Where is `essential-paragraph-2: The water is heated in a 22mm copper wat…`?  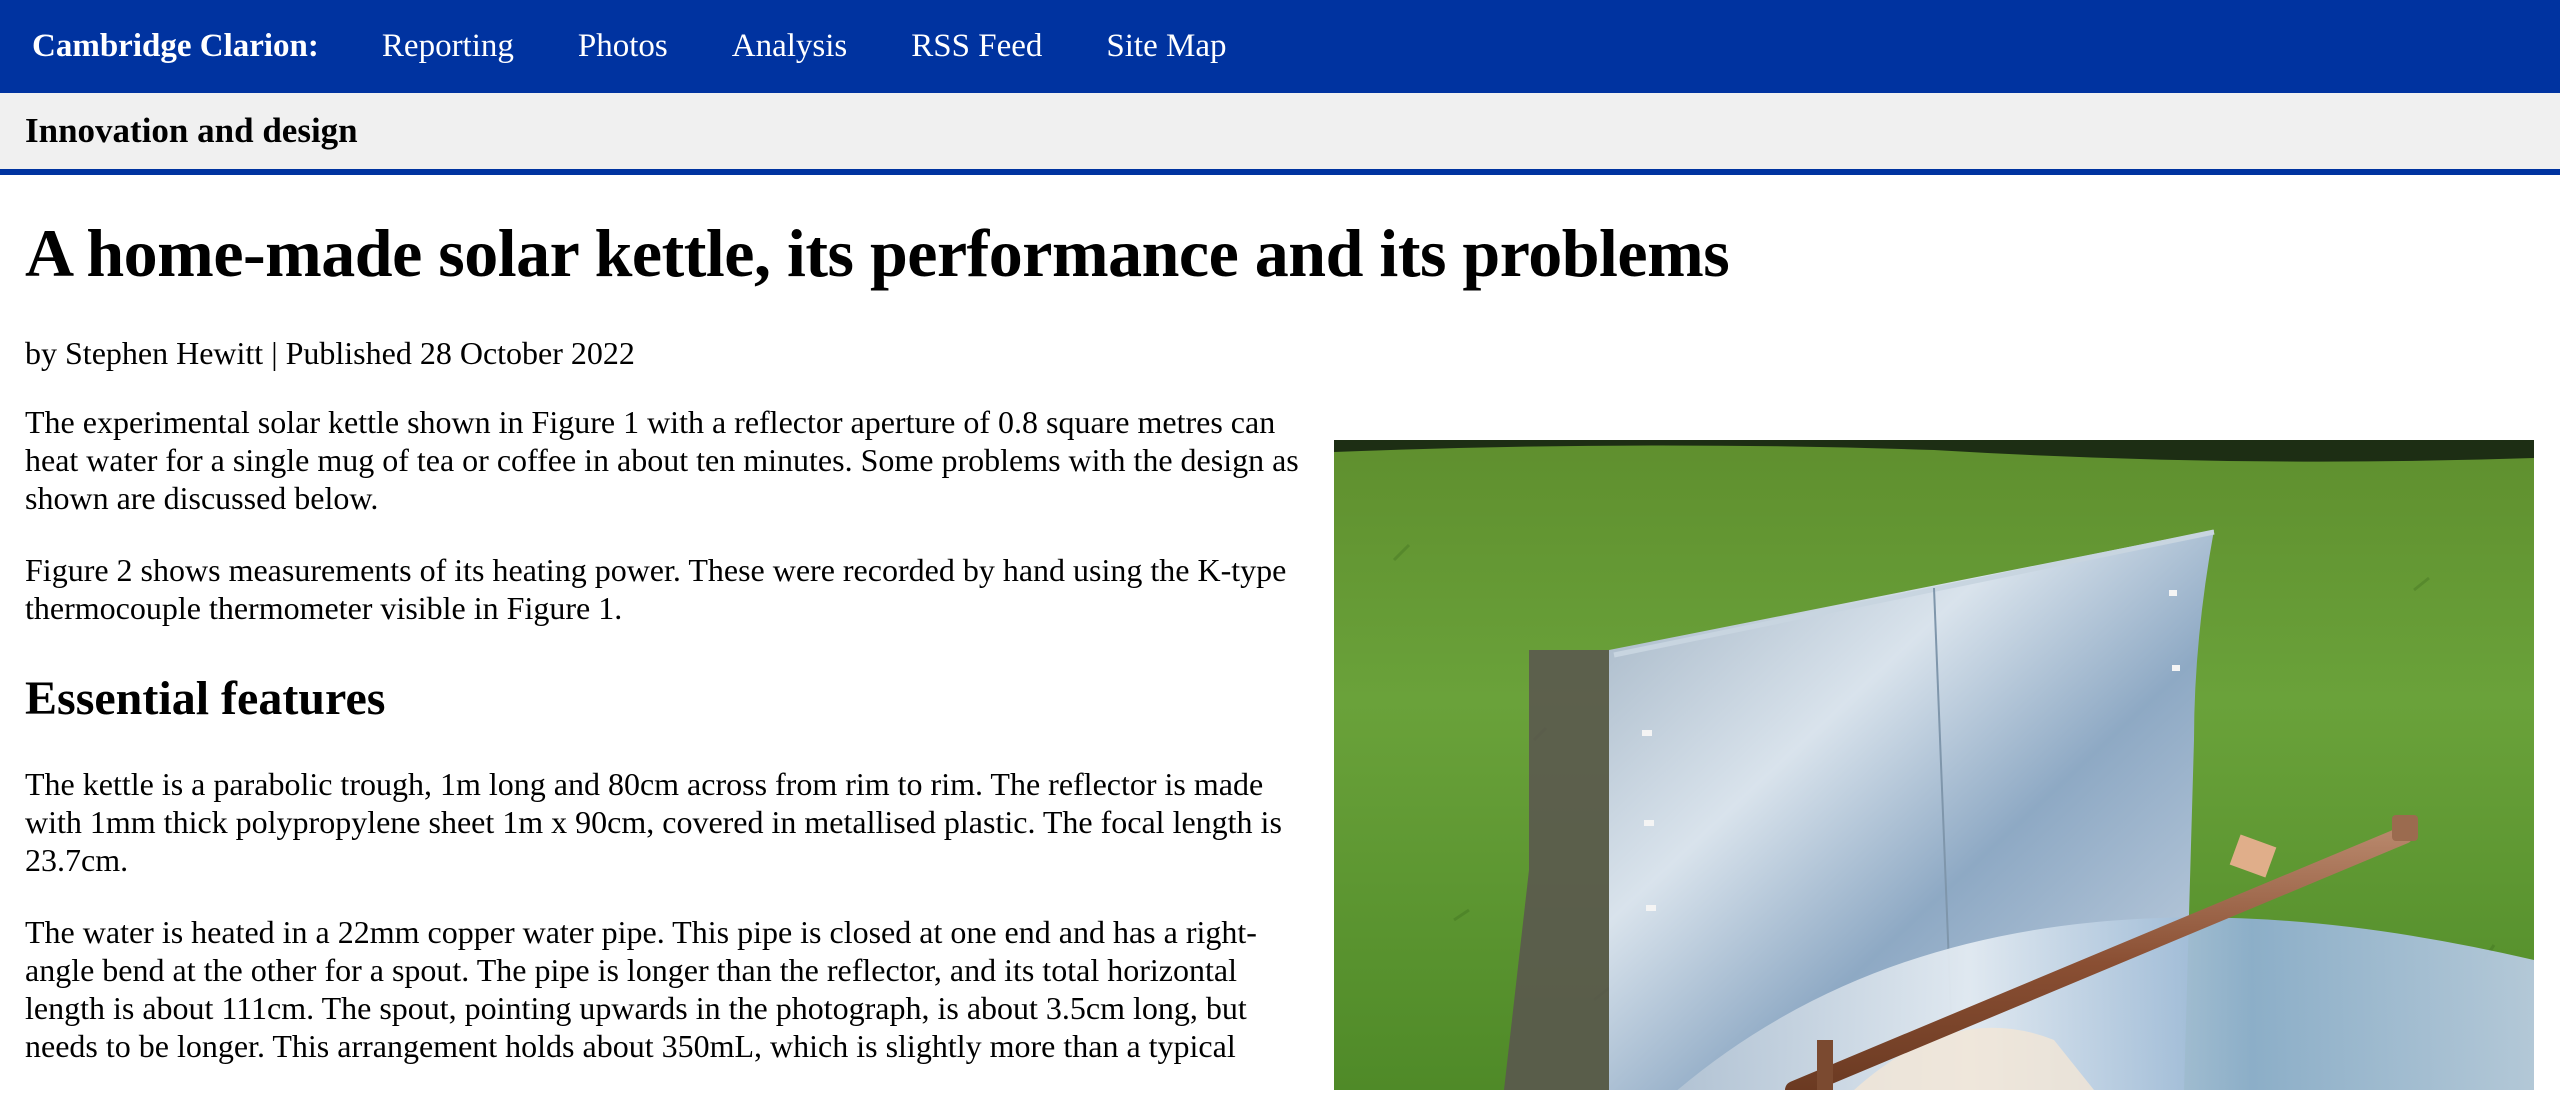
essential-paragraph-2: The water is heated in a 22mm copper wat… is located at coordinates (641, 989).